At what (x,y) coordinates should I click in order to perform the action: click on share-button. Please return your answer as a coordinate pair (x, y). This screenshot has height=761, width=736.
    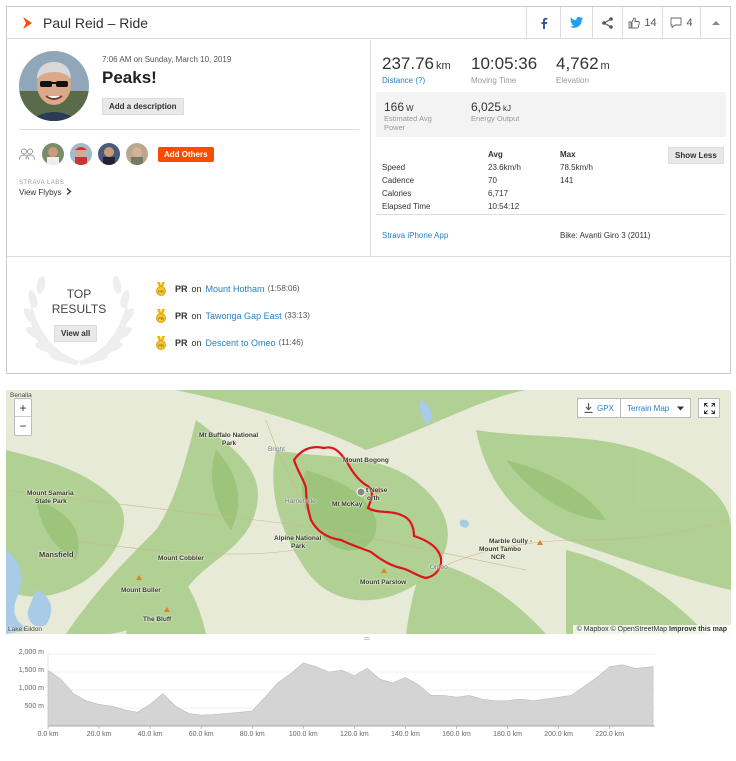
    Looking at the image, I should click on (607, 22).